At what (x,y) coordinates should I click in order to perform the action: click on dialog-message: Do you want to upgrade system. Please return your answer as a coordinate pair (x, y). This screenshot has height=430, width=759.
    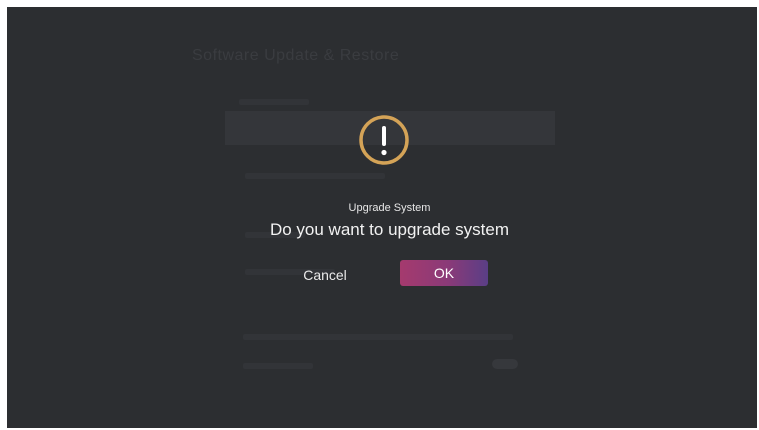
    Looking at the image, I should click on (389, 229).